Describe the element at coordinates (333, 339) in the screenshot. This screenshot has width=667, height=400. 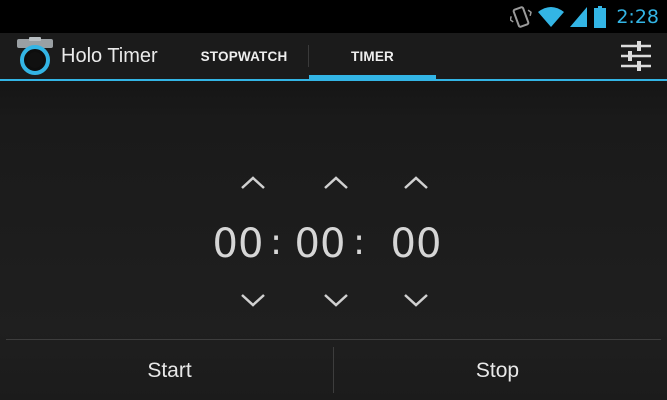
I see `button-bar-divider` at that location.